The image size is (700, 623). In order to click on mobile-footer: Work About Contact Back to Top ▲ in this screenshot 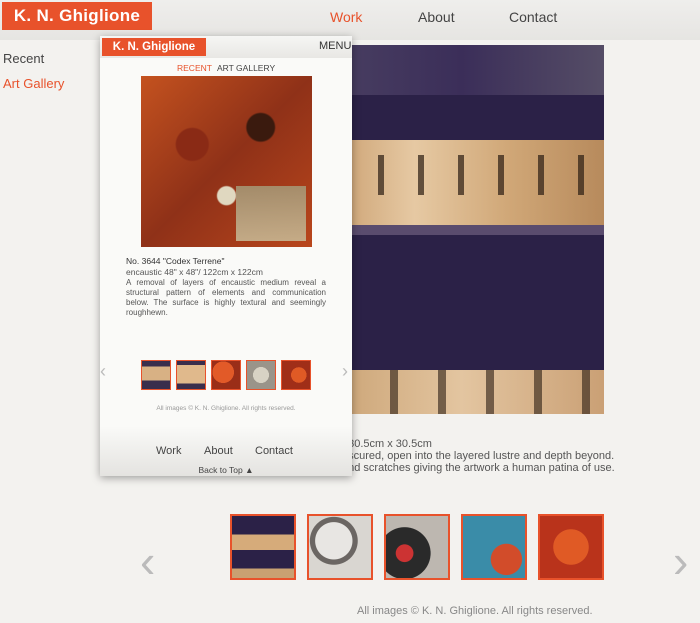, I will do `click(226, 451)`.